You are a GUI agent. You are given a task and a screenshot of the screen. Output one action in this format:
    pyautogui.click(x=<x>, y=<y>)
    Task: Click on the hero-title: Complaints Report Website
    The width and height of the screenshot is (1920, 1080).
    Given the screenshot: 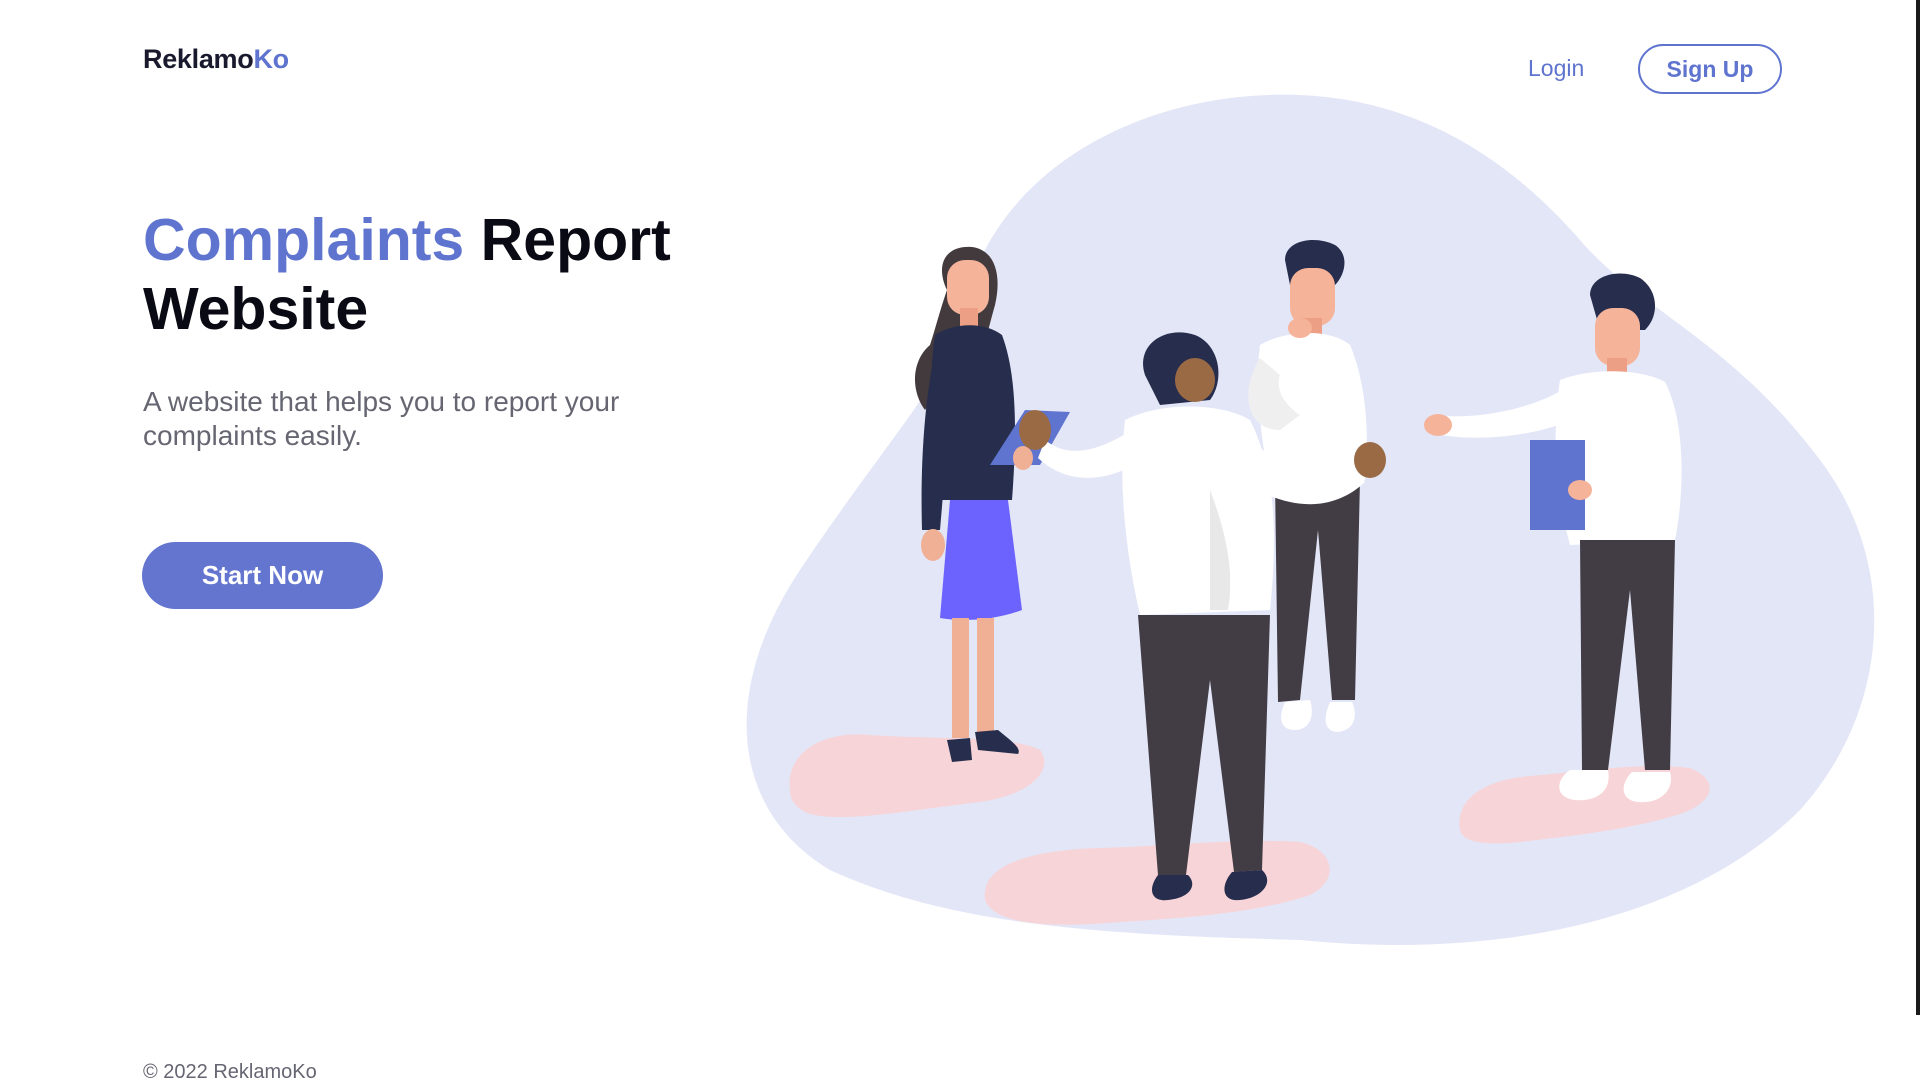 What is the action you would take?
    pyautogui.click(x=453, y=275)
    